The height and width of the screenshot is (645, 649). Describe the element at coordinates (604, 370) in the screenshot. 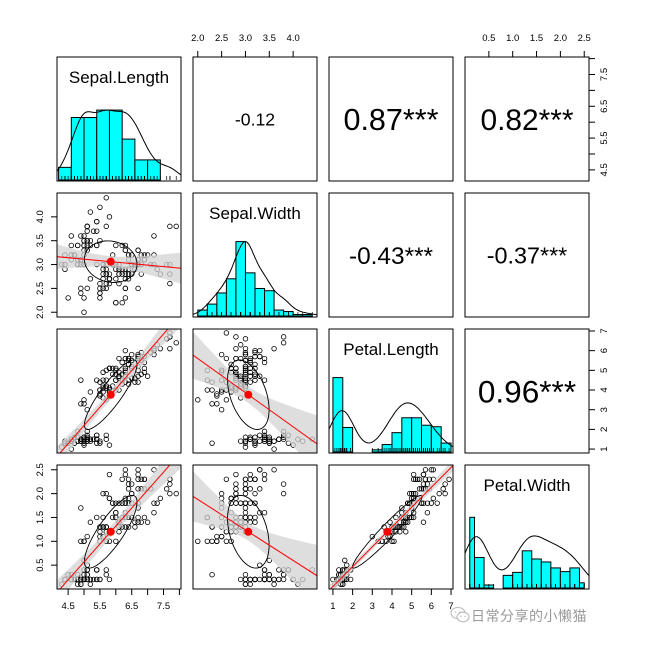

I see `tick-label: 5` at that location.